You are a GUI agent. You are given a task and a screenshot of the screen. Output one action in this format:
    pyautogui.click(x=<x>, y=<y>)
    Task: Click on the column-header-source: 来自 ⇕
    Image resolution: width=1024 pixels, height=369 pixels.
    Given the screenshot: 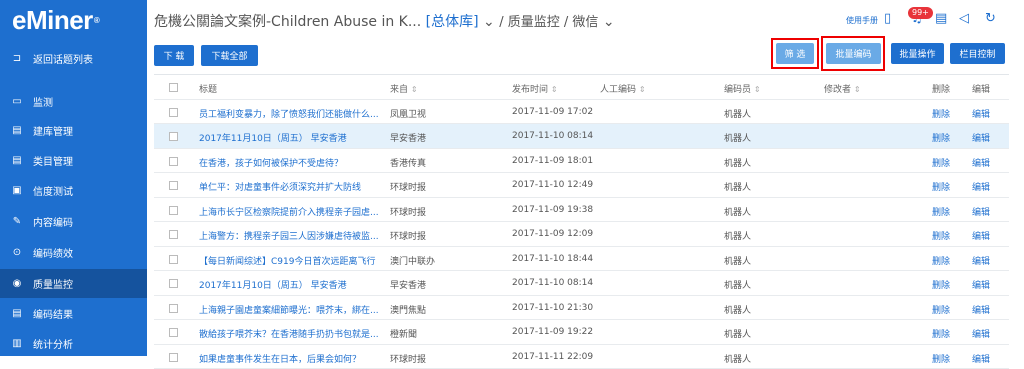 What is the action you would take?
    pyautogui.click(x=404, y=88)
    